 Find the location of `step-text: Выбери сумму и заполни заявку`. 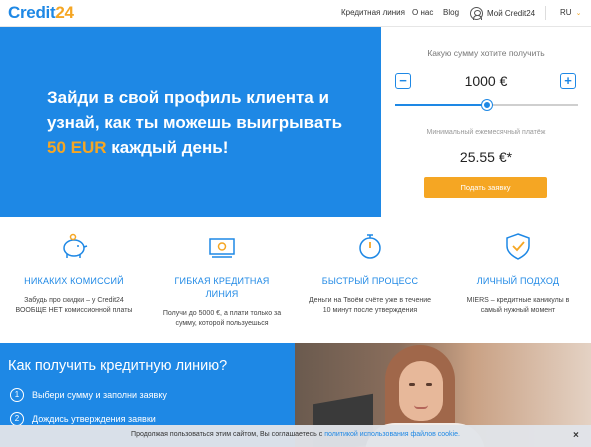

step-text: Выбери сумму и заполни заявку is located at coordinates (99, 395).